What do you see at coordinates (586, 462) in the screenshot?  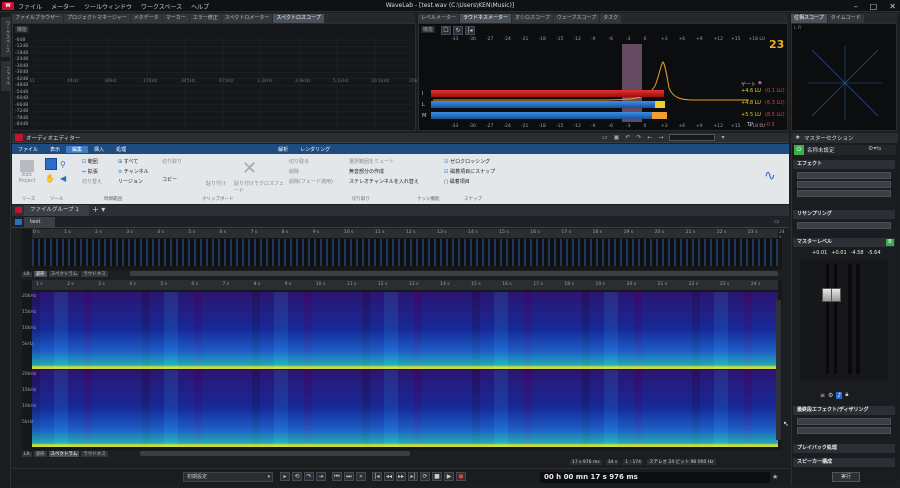 I see `status-length: 17 s 976 ms` at bounding box center [586, 462].